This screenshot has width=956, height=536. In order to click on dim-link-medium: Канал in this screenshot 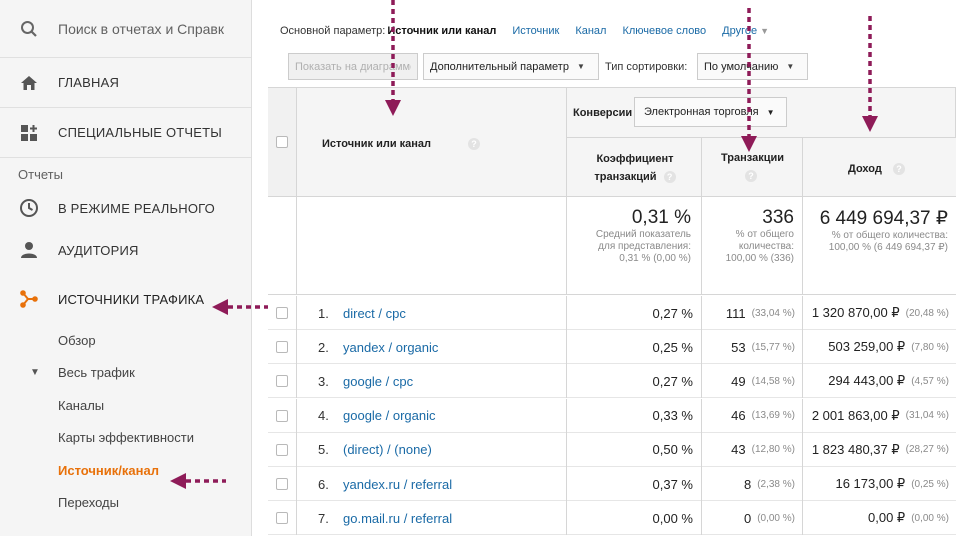, I will do `click(590, 31)`.